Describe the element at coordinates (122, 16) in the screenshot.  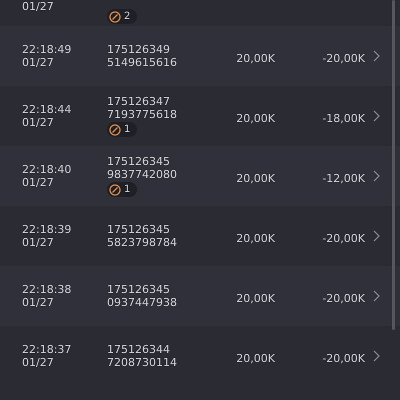
I see `count-badge: 2` at that location.